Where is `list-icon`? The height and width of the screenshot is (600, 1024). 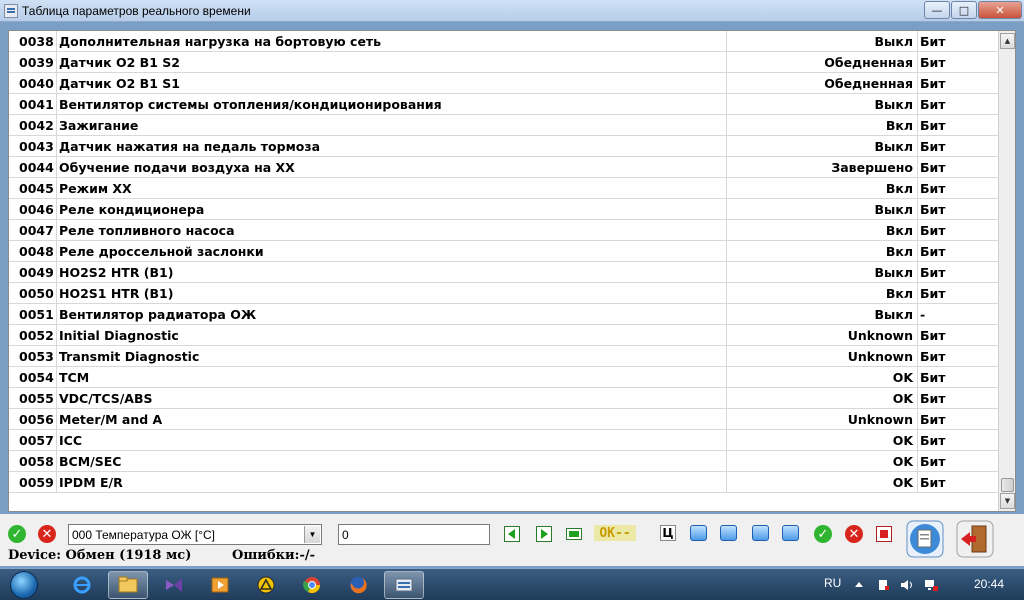
list-icon is located at coordinates (760, 533).